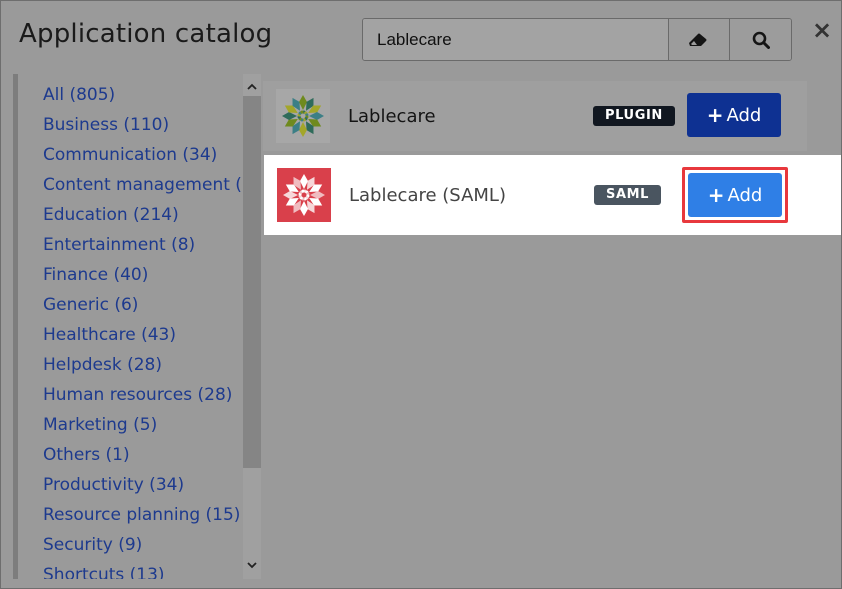 This screenshot has height=589, width=842. I want to click on scrollbar-thumb, so click(252, 282).